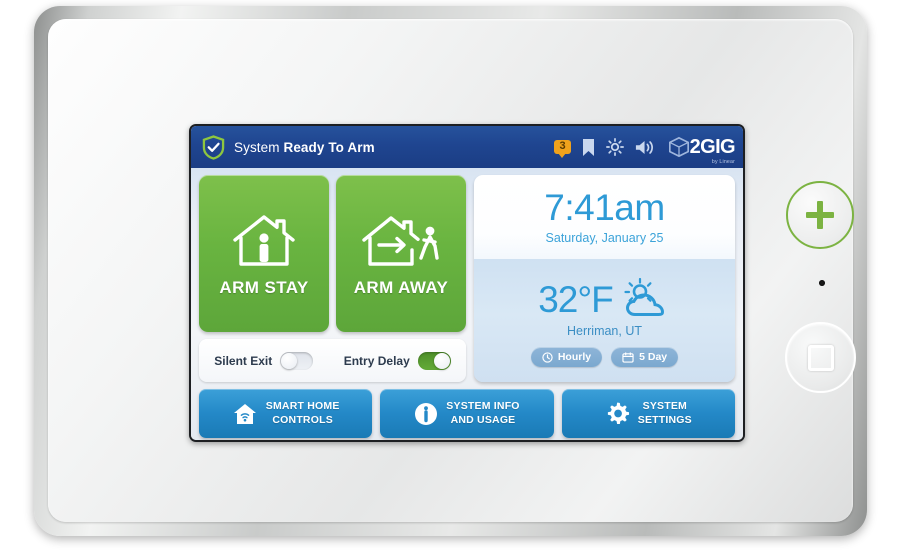 The height and width of the screenshot is (550, 900). I want to click on five-day-label: 5 Day, so click(653, 357).